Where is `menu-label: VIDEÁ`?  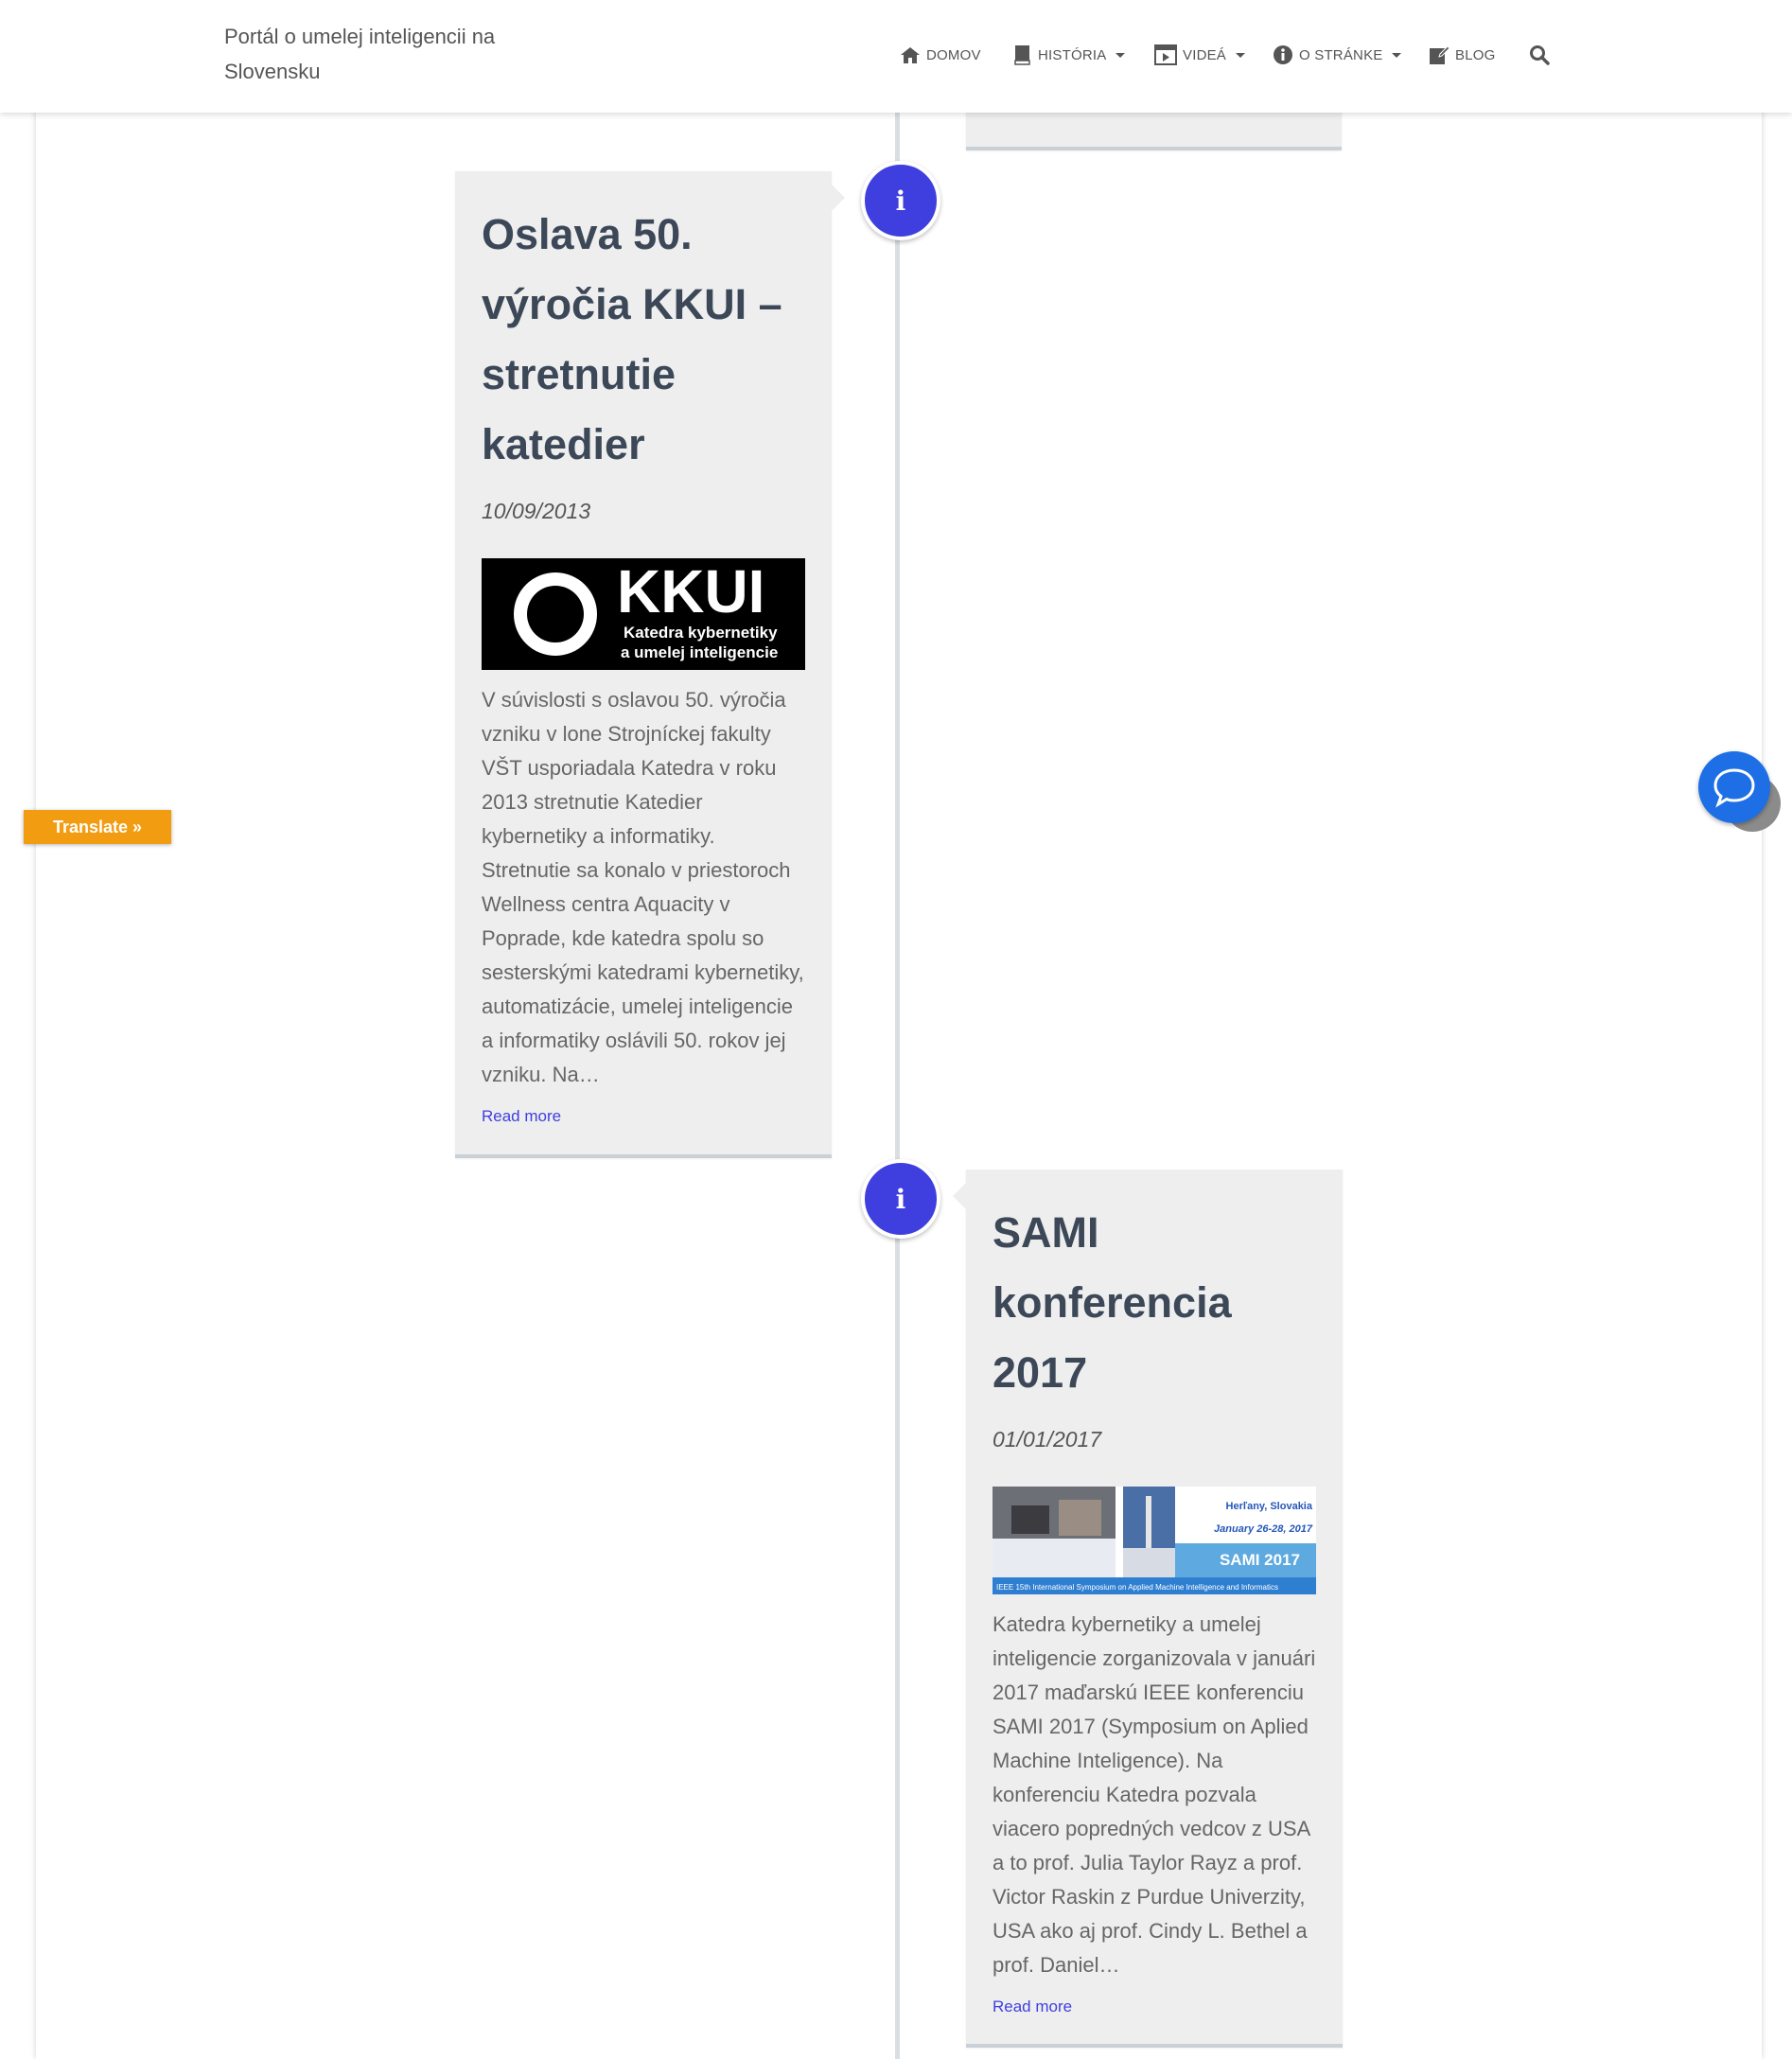
menu-label: VIDEÁ is located at coordinates (1205, 55).